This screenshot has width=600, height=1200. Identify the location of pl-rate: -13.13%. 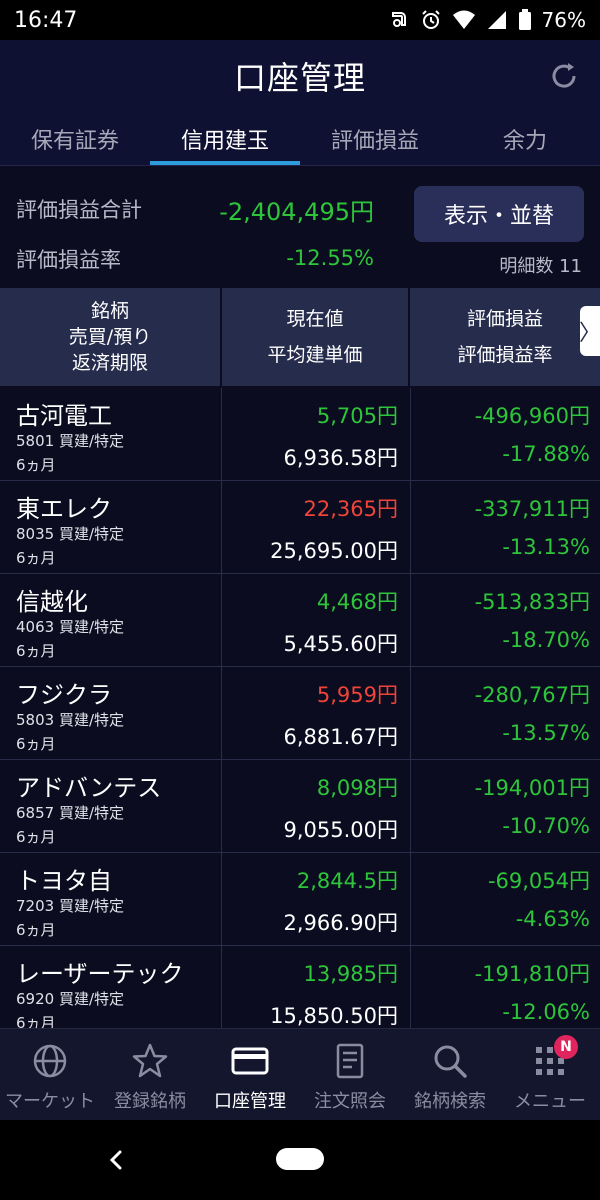
(546, 547).